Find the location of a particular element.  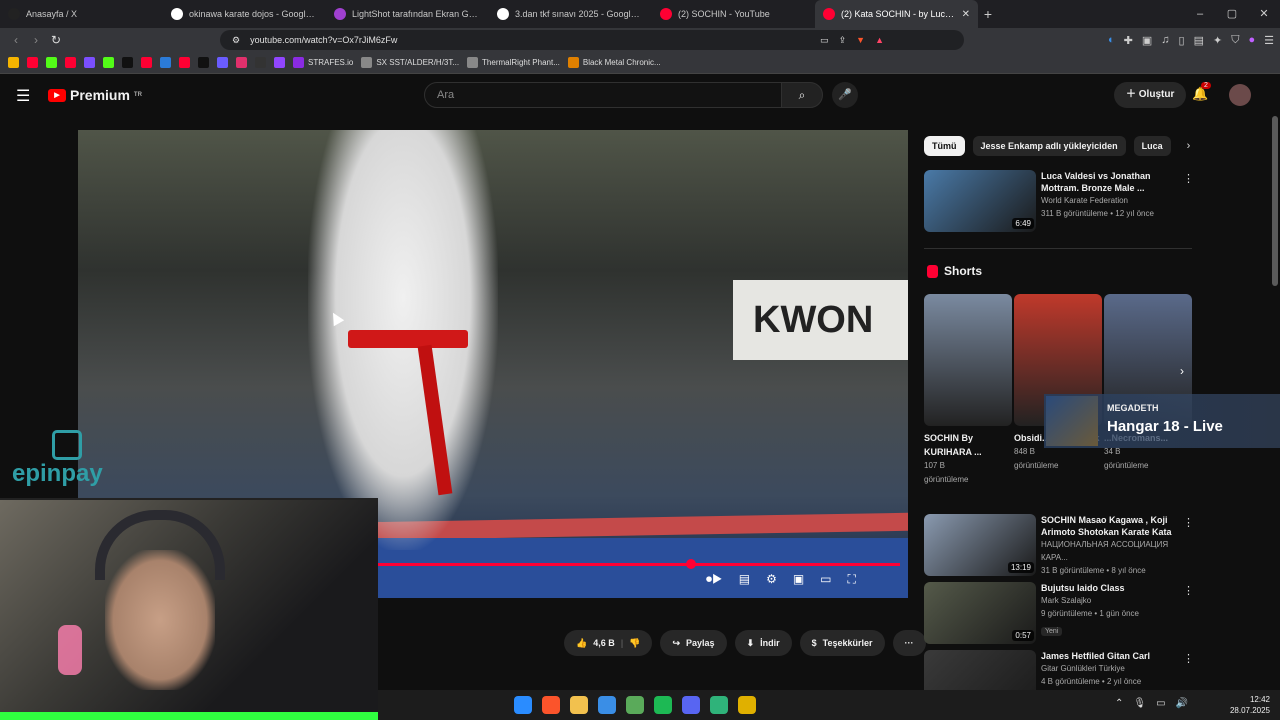

filter-chip: Tümü is located at coordinates (944, 146).